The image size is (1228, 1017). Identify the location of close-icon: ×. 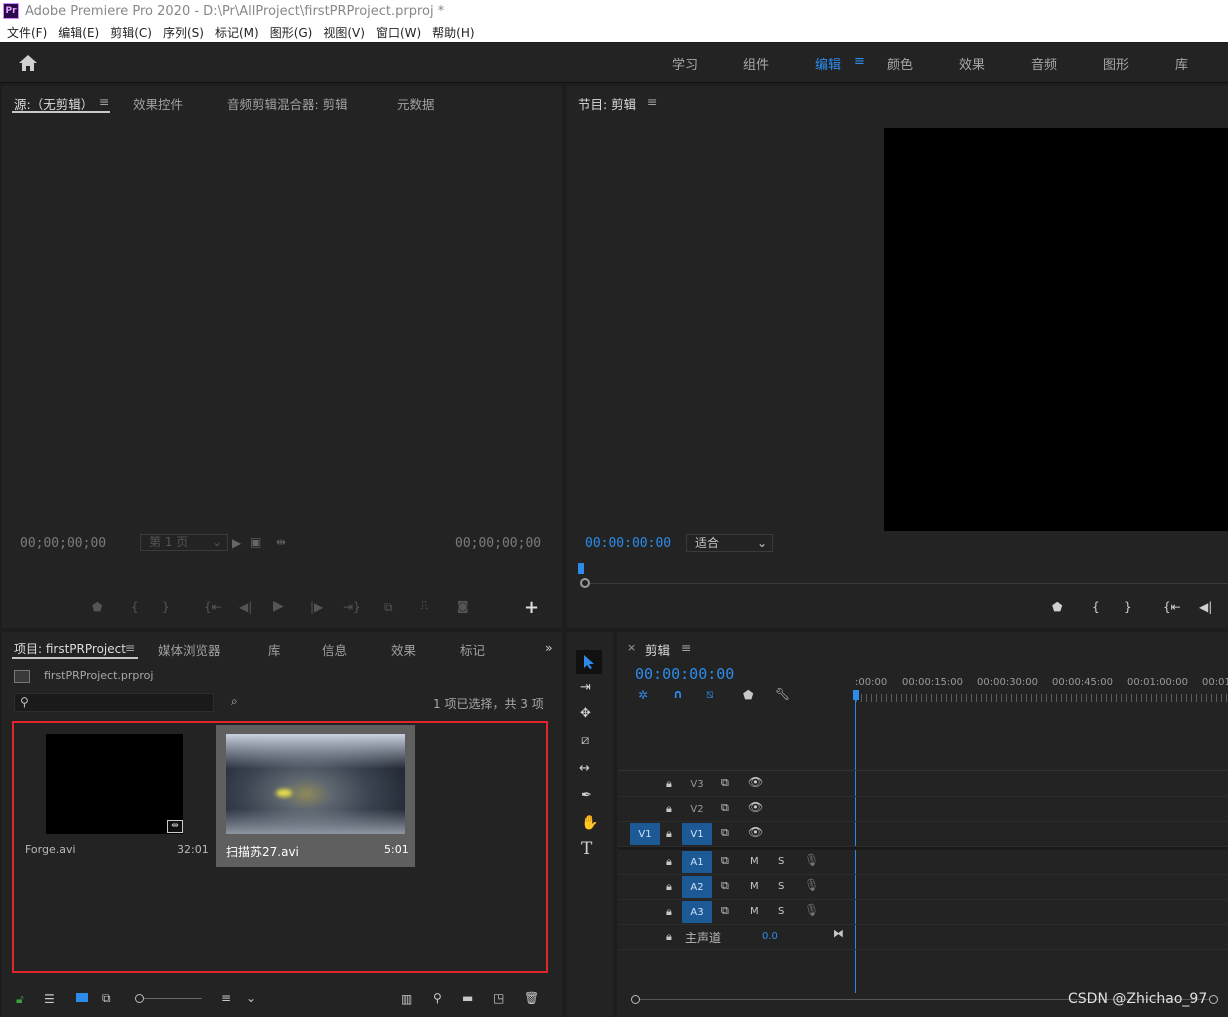
(631, 647).